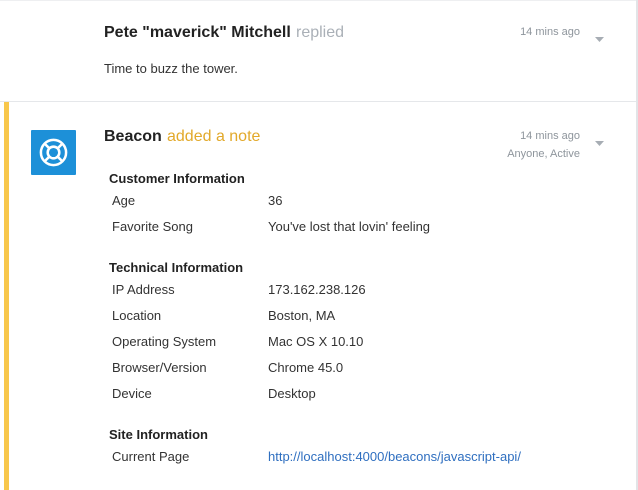  I want to click on reply-action: replied, so click(320, 32).